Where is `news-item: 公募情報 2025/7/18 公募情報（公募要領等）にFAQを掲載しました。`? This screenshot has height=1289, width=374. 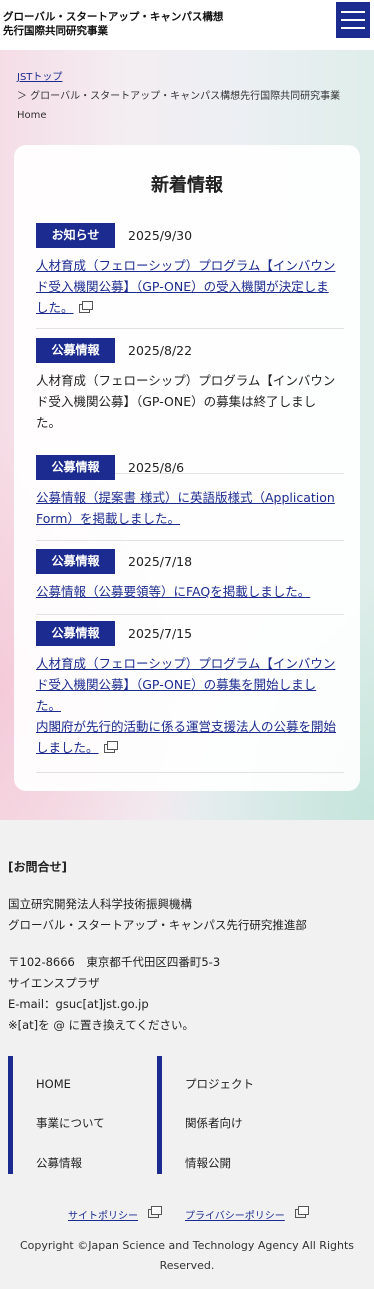
news-item: 公募情報 2025/7/18 公募情報（公募要領等）にFAQを掲載しました。 is located at coordinates (190, 582).